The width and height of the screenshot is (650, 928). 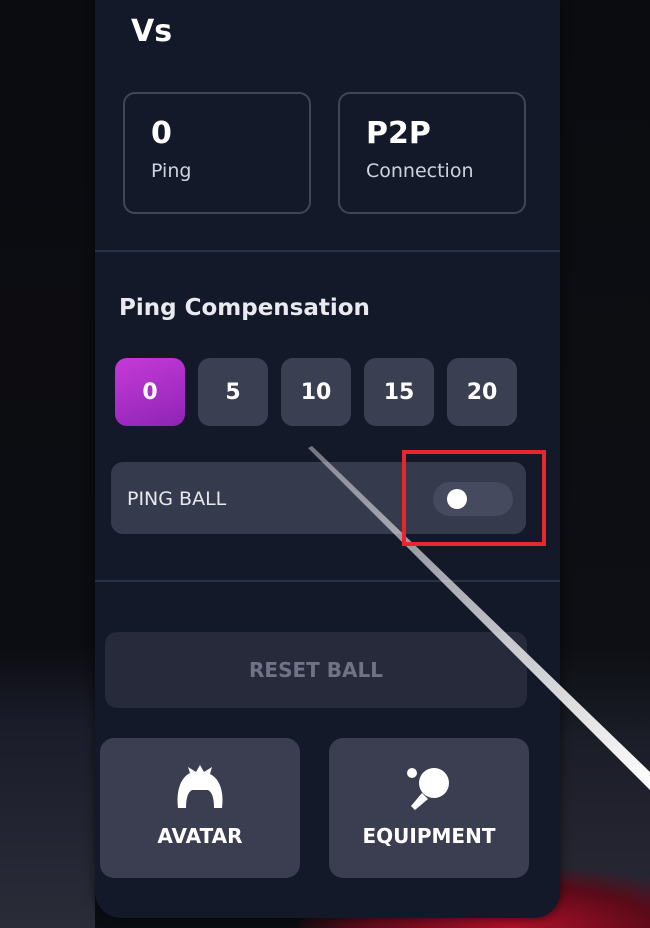 I want to click on connection-stat-card: P2P Connection, so click(x=432, y=153).